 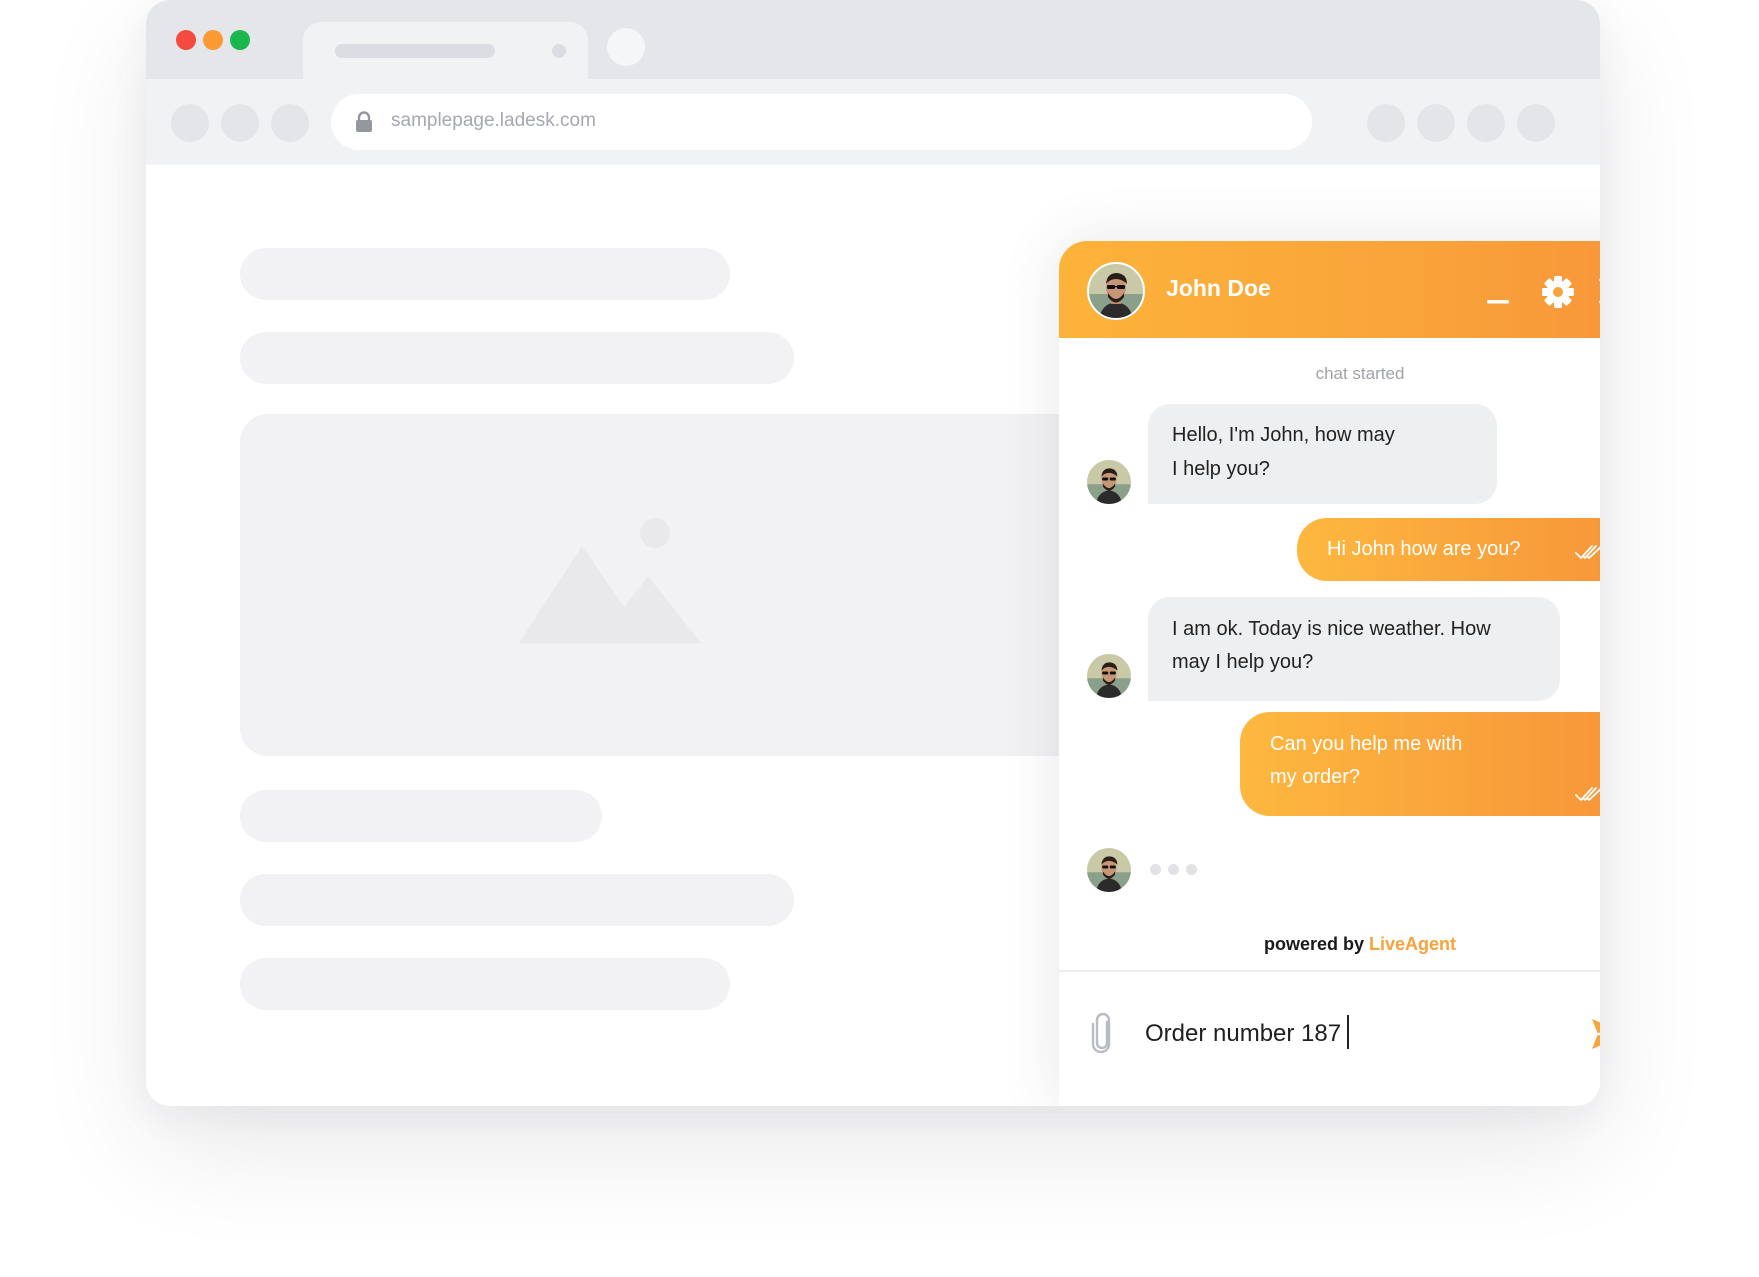 What do you see at coordinates (1243, 662) in the screenshot?
I see `message-line: may I help you?` at bounding box center [1243, 662].